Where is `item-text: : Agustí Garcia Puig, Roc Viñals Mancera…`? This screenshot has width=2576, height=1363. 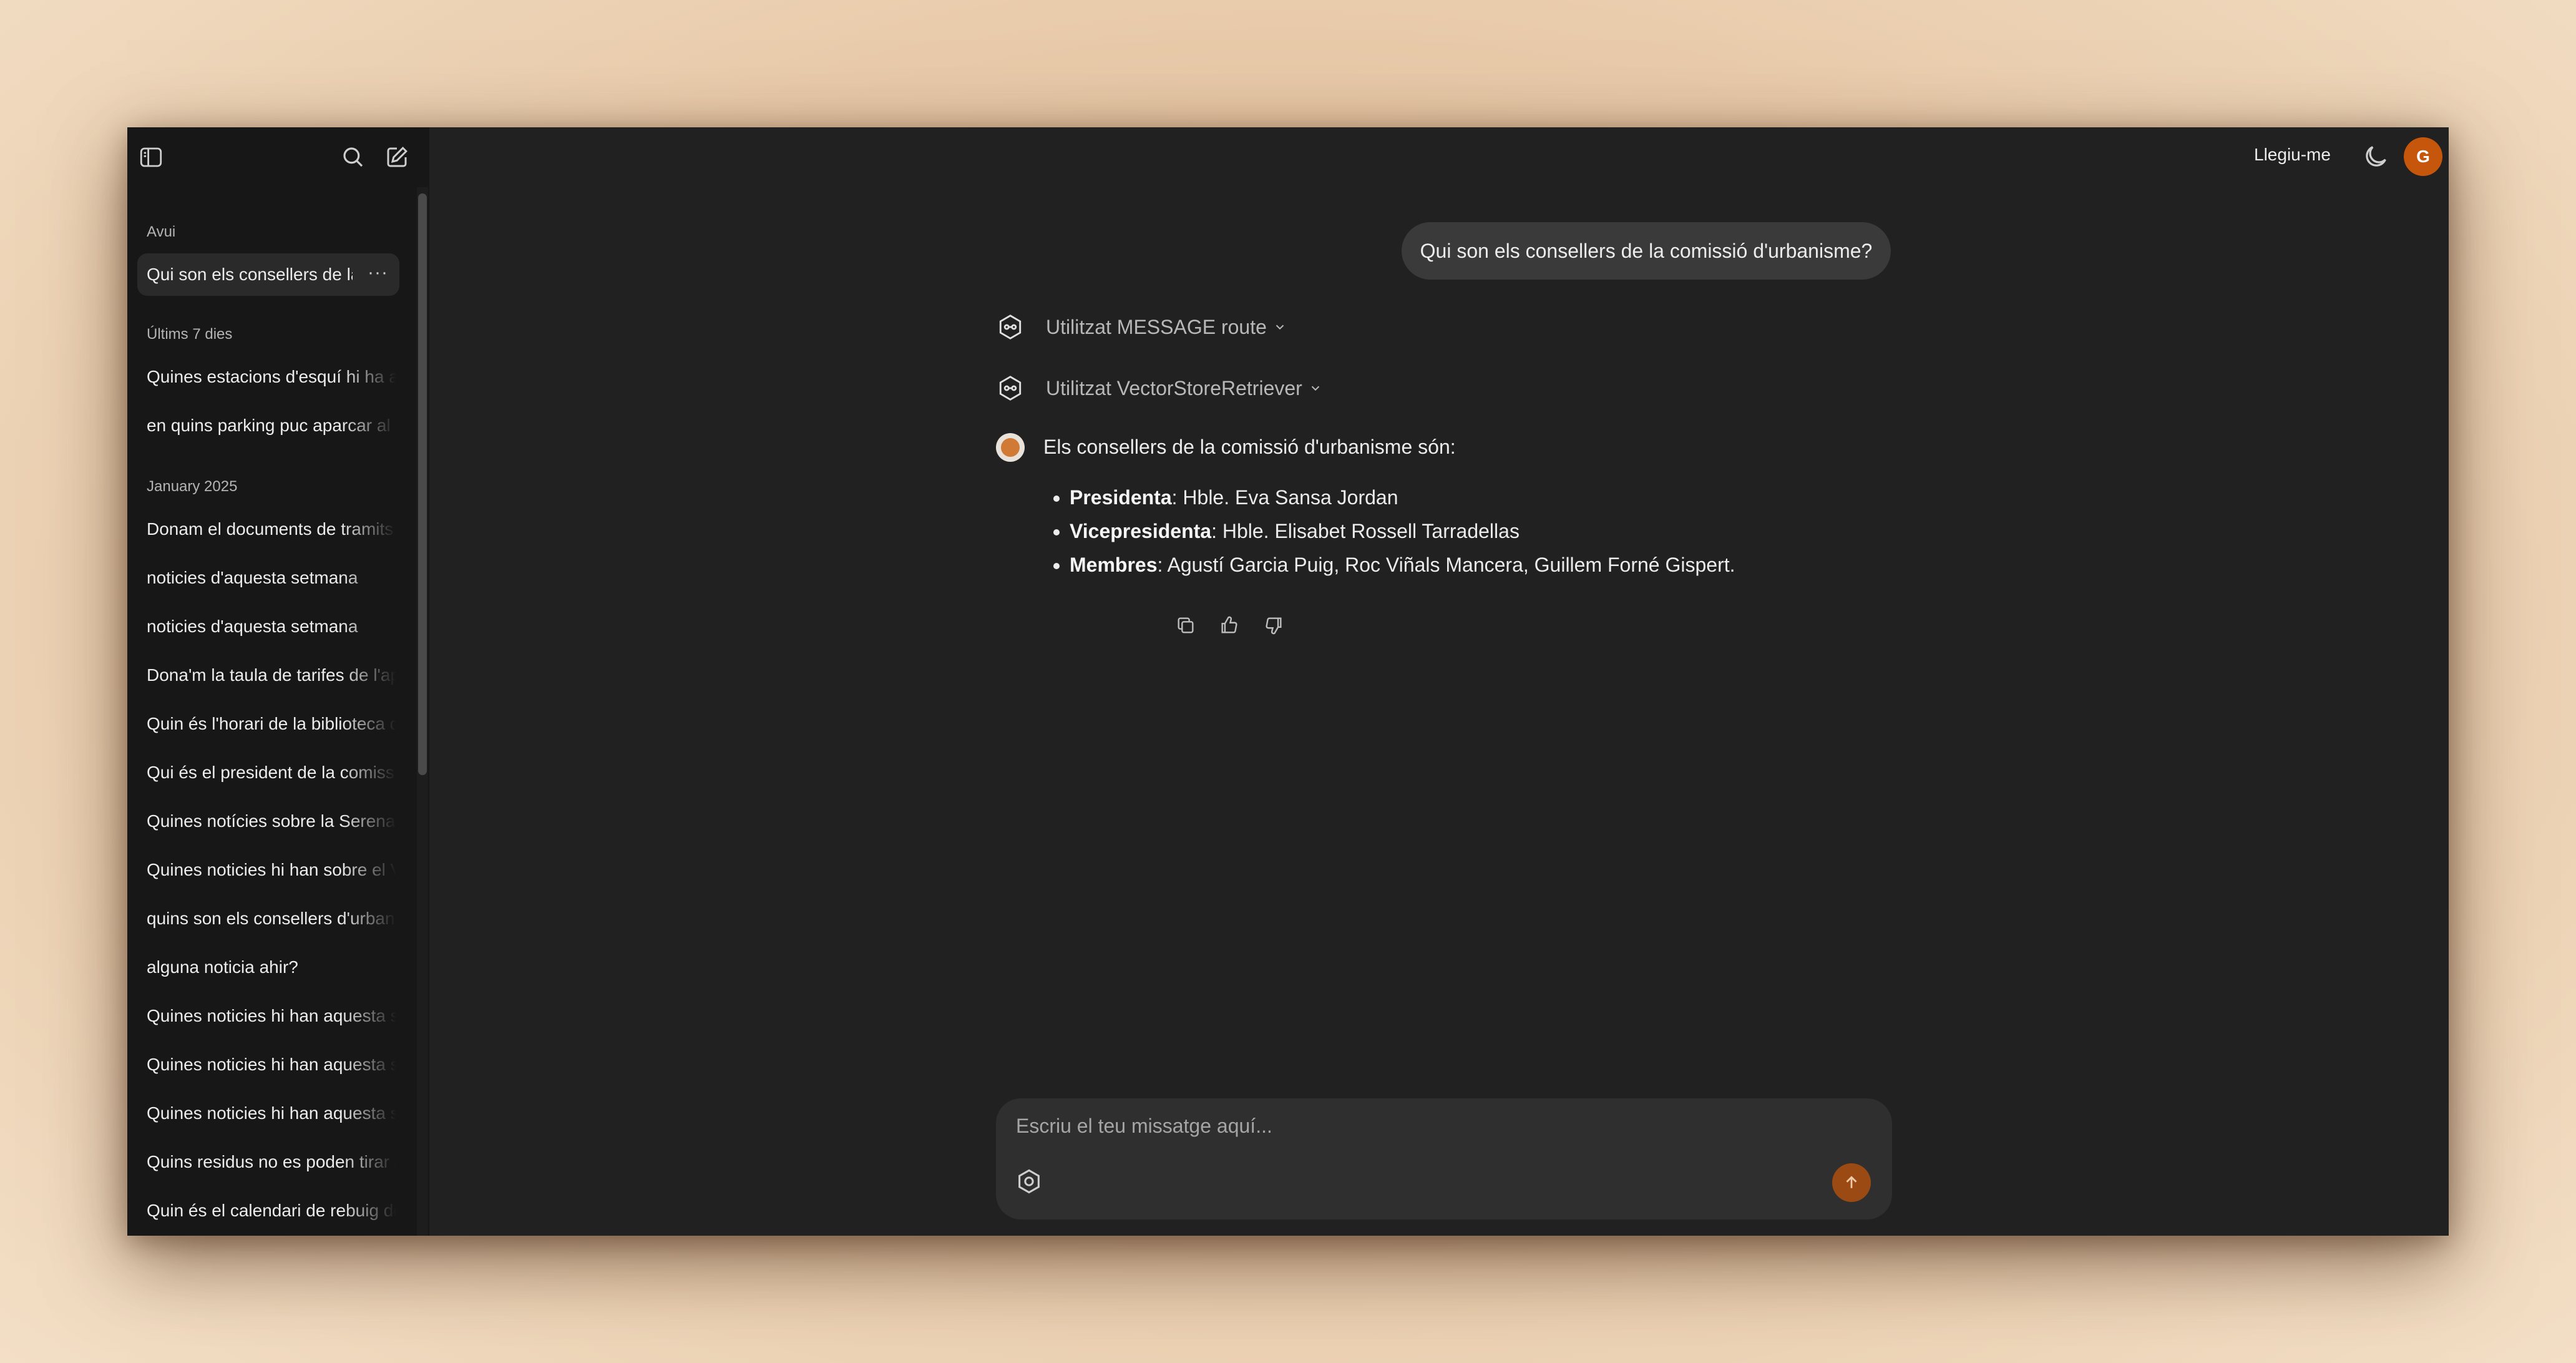 item-text: : Agustí Garcia Puig, Roc Viñals Mancera… is located at coordinates (1446, 565).